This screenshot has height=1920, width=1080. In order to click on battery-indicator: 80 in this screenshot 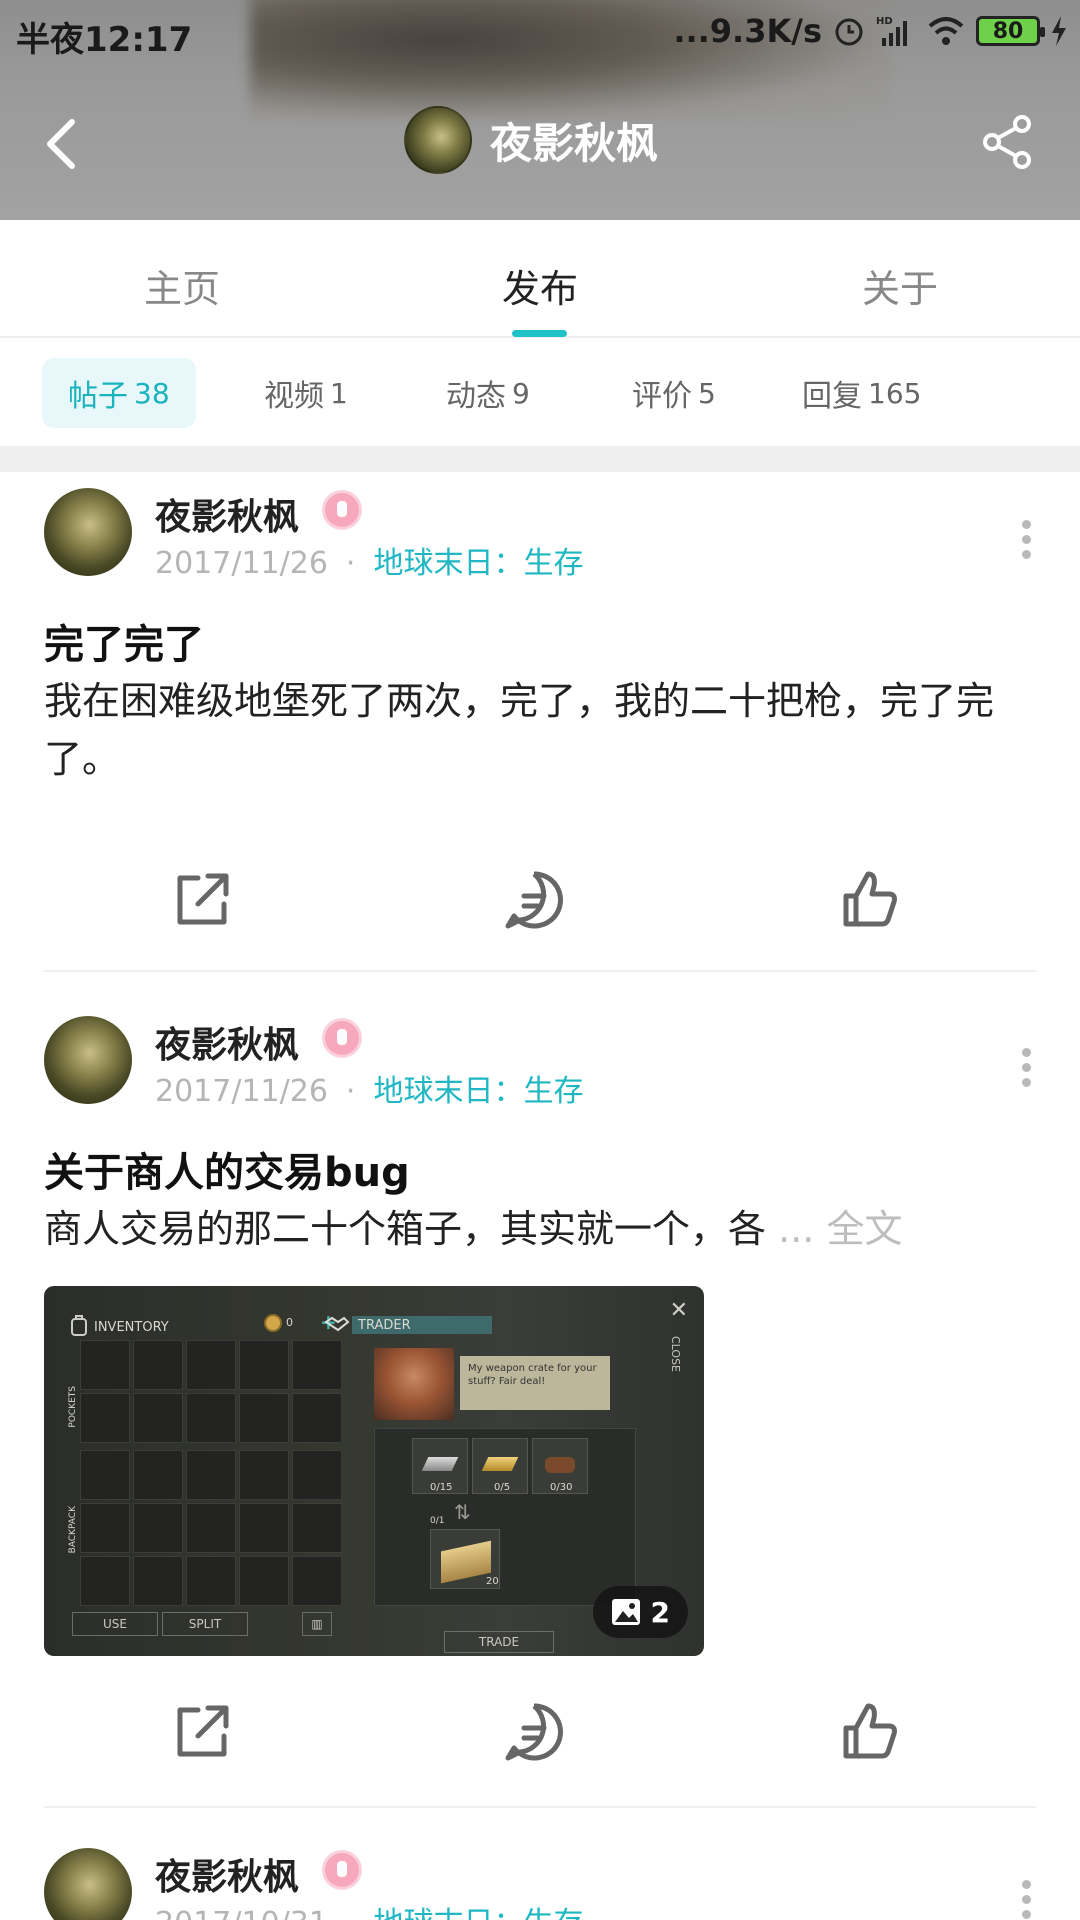, I will do `click(1010, 31)`.